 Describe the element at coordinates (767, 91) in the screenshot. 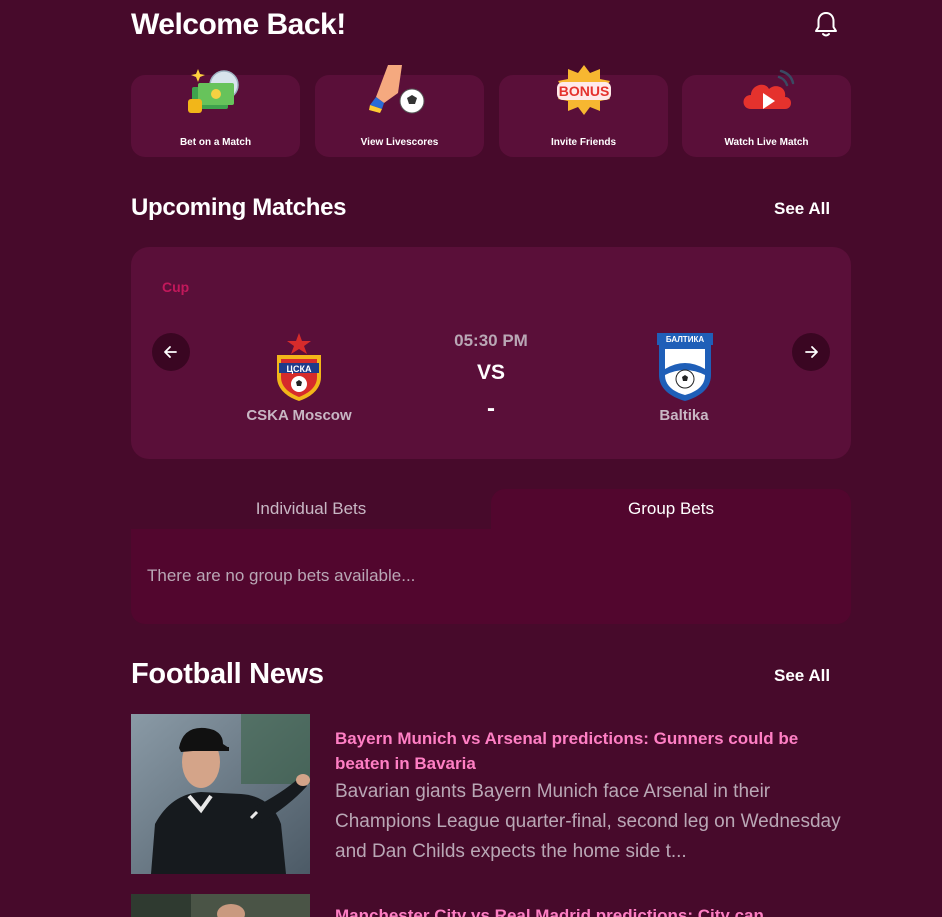

I see `live-stream-cloud-icon` at that location.